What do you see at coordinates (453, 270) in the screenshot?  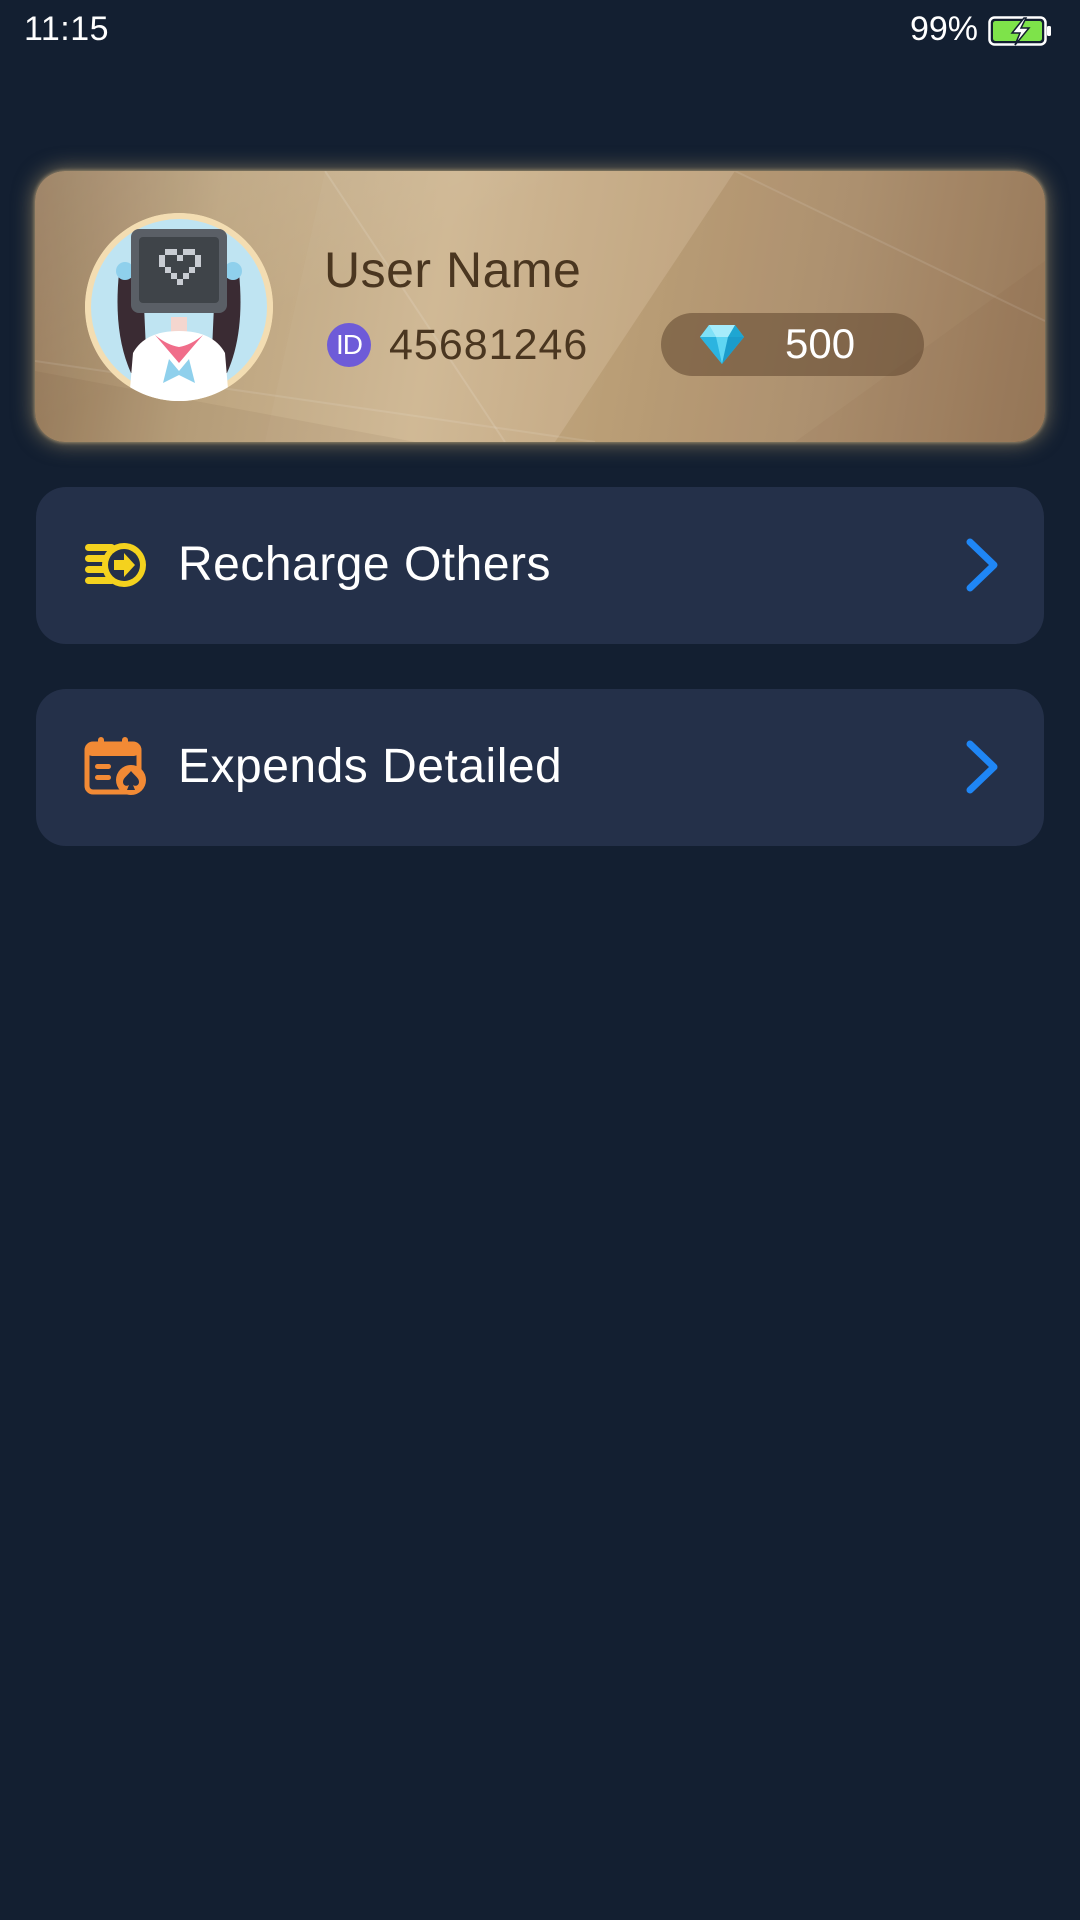 I see `user-name: User Name` at bounding box center [453, 270].